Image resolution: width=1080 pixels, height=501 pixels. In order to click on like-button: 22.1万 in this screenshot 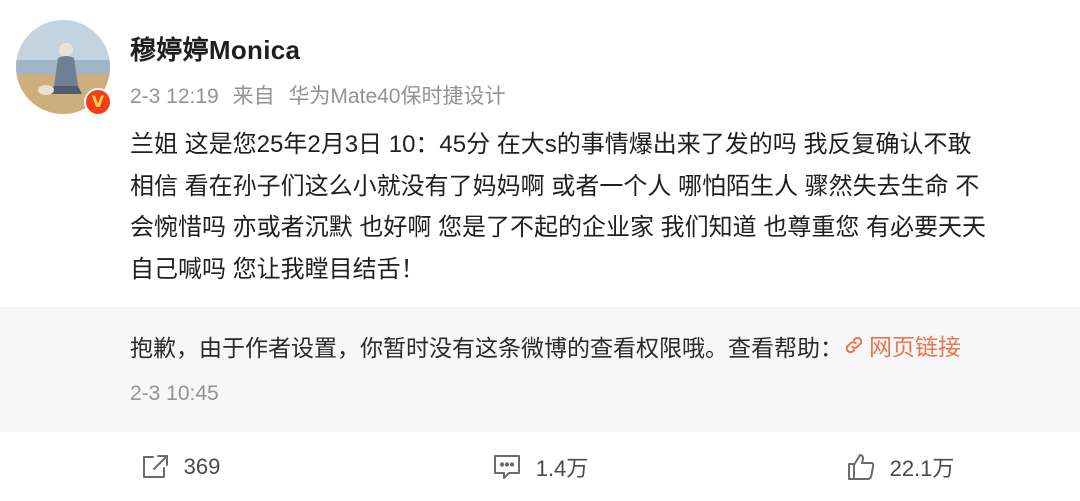, I will do `click(900, 466)`.